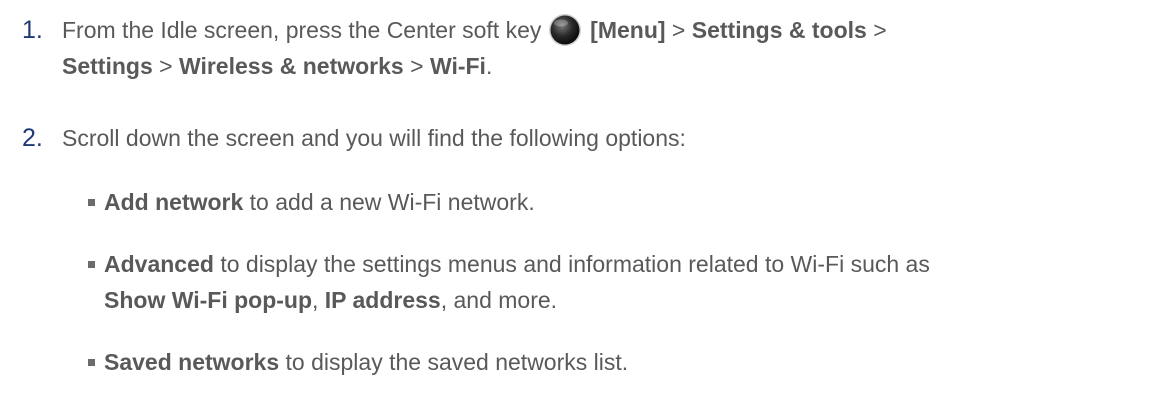 The height and width of the screenshot is (396, 1166). I want to click on wifi-label: Wi-Fi, so click(457, 66).